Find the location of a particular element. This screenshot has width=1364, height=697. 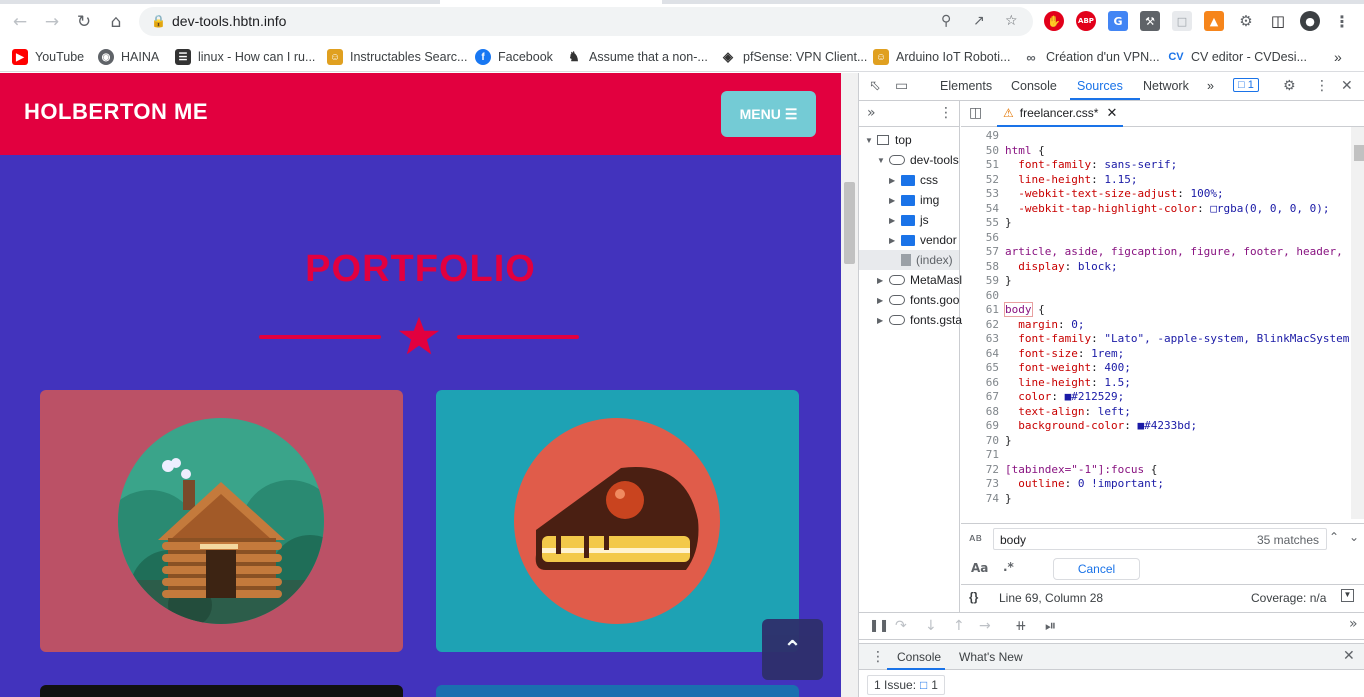

step-into-icon: ↓ is located at coordinates (931, 626).